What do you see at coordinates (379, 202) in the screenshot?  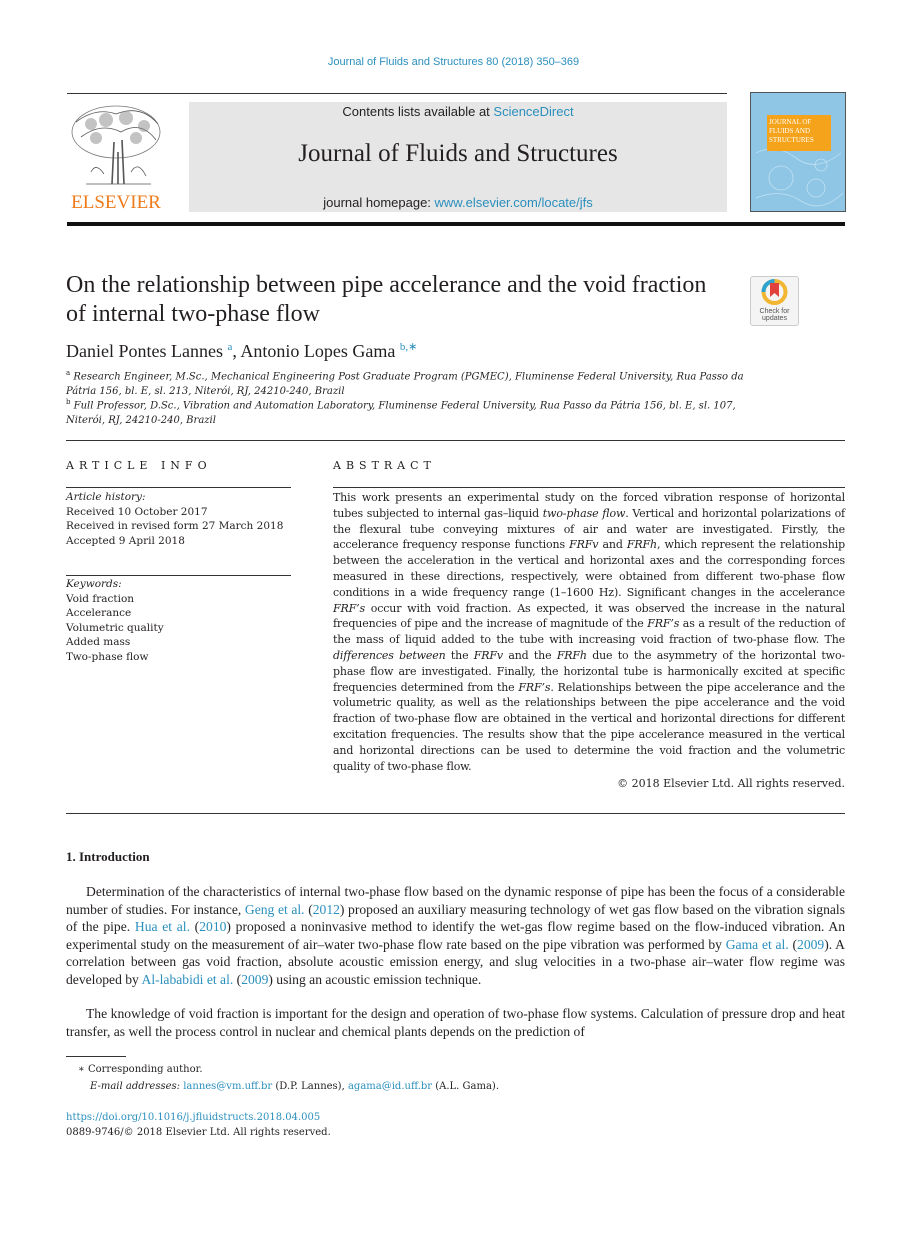 I see `homepage-prefix: journal homepage:` at bounding box center [379, 202].